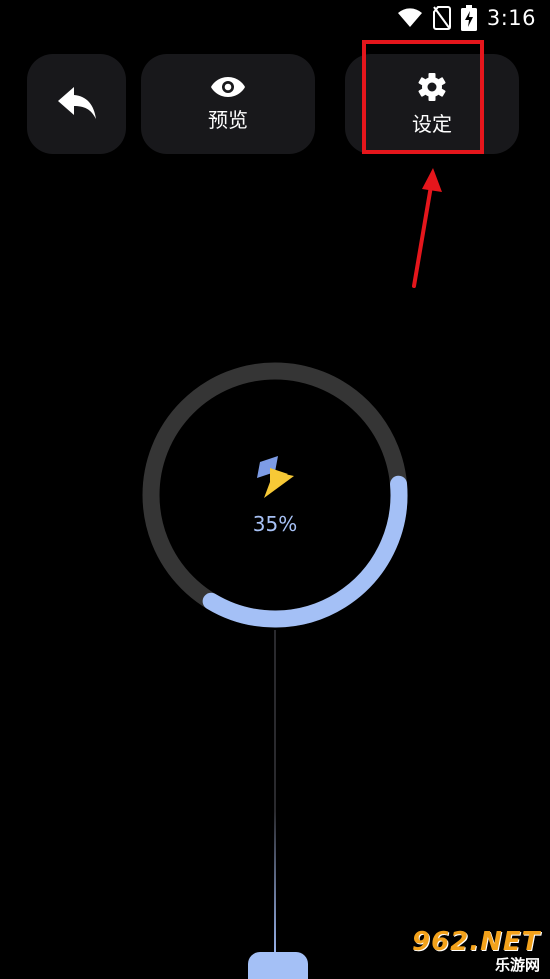 The image size is (550, 979). I want to click on red-arrow-icon, so click(427, 228).